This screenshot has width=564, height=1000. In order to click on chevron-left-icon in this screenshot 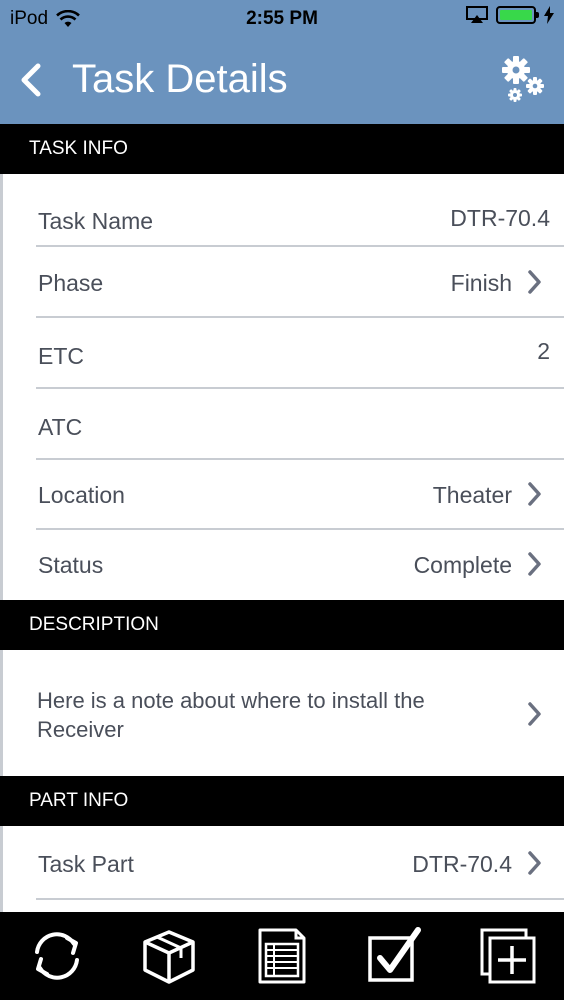, I will do `click(32, 80)`.